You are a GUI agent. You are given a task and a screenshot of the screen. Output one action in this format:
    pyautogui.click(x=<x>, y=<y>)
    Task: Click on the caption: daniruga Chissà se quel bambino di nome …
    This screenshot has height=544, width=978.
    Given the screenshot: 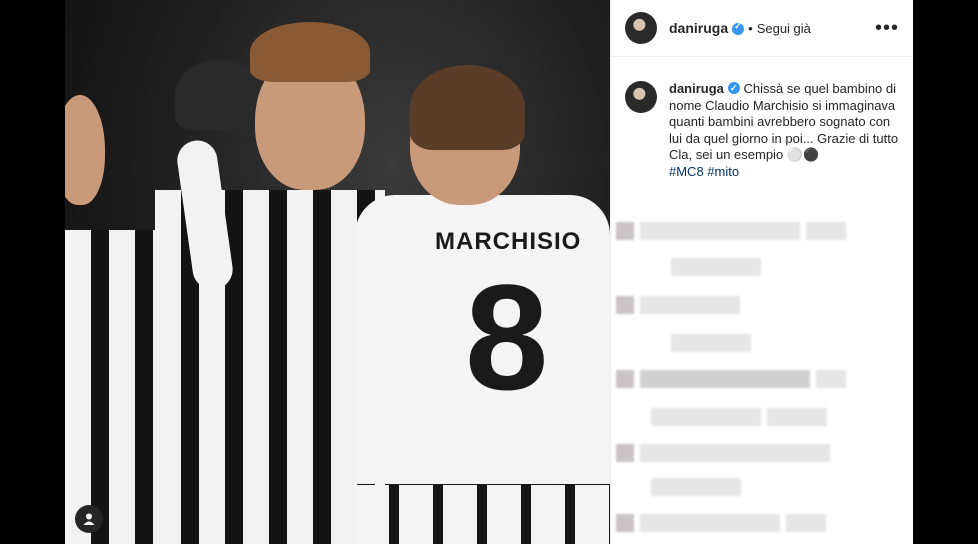 What is the action you would take?
    pyautogui.click(x=762, y=118)
    